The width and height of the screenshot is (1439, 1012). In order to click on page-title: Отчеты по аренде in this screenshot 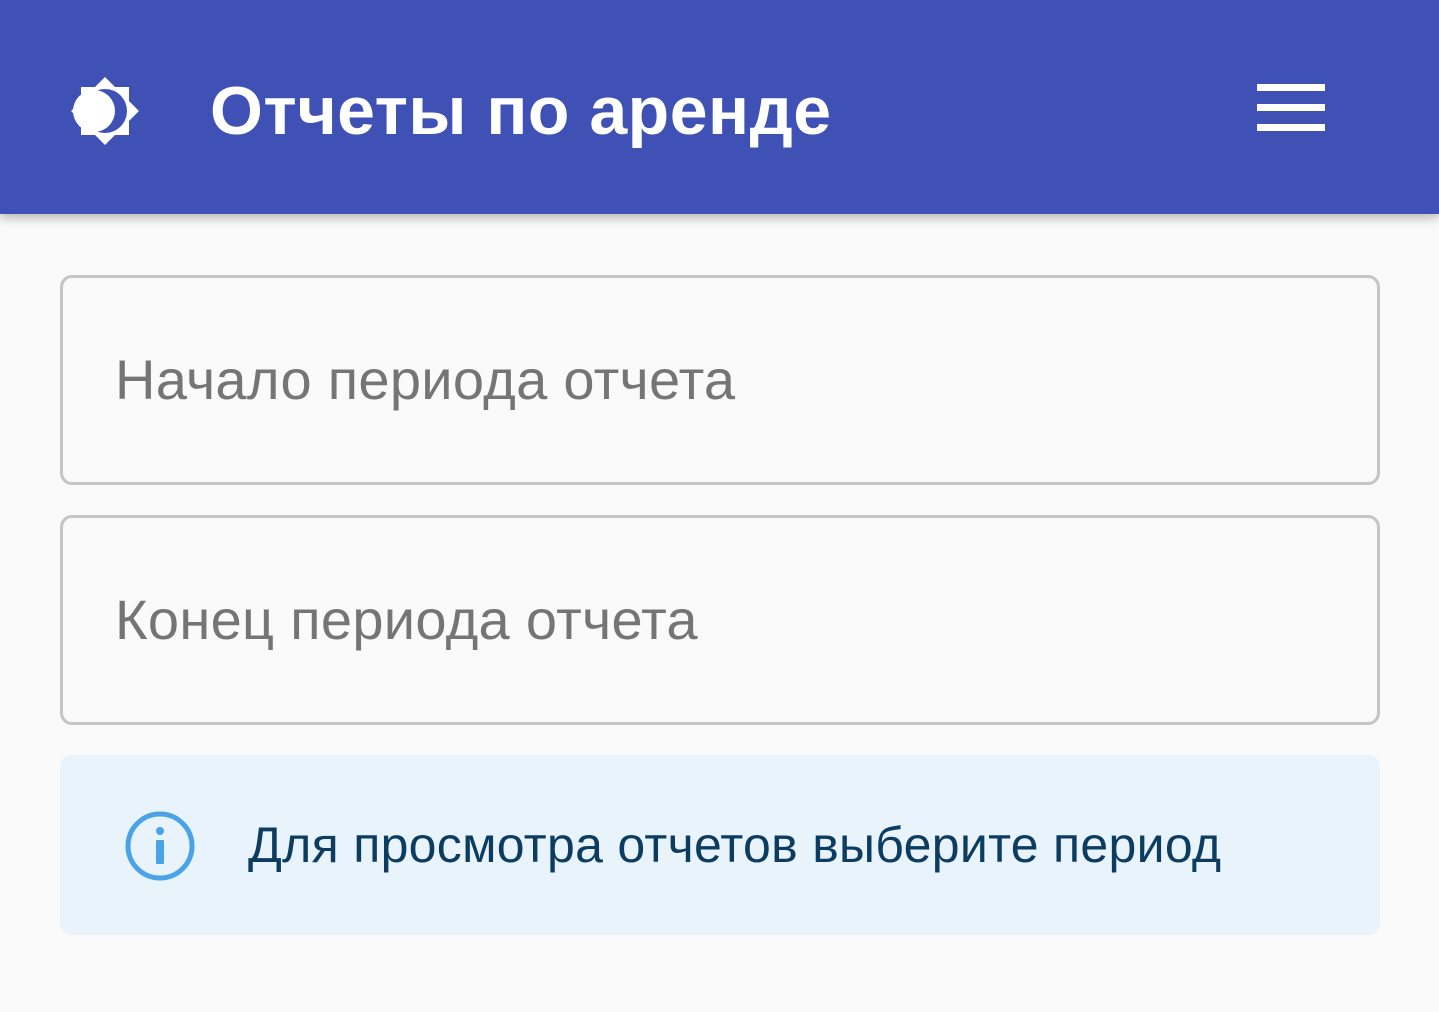, I will do `click(521, 111)`.